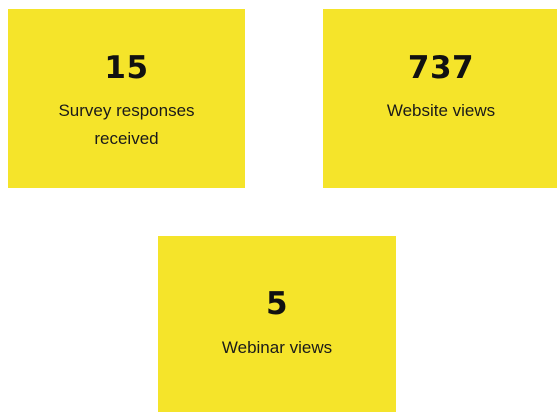  What do you see at coordinates (126, 110) in the screenshot?
I see `survey-responses-label-line1: Survey responses` at bounding box center [126, 110].